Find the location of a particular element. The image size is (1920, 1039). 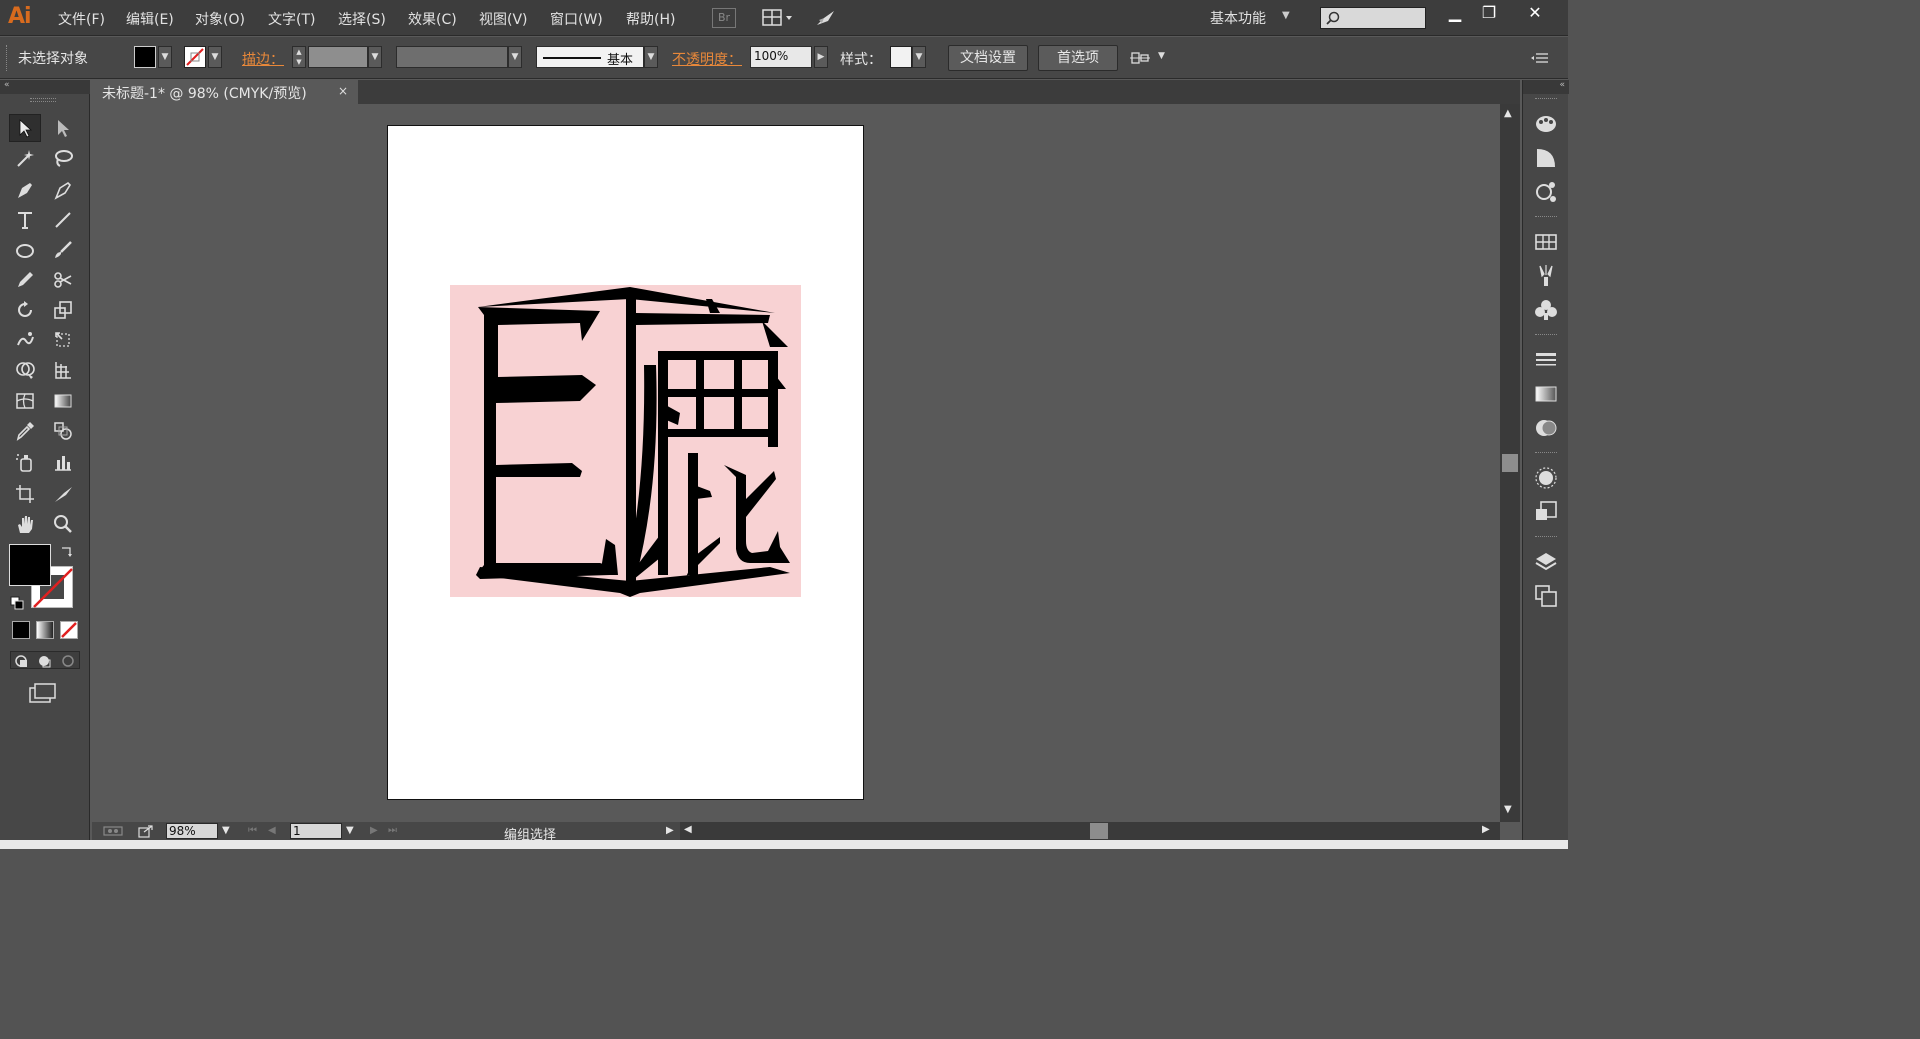

fill-color-box is located at coordinates (30, 565).